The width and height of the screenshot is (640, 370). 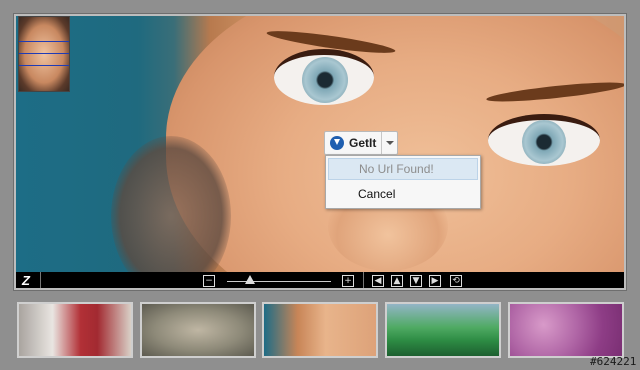 What do you see at coordinates (198, 330) in the screenshot?
I see `thumbnail-banknote` at bounding box center [198, 330].